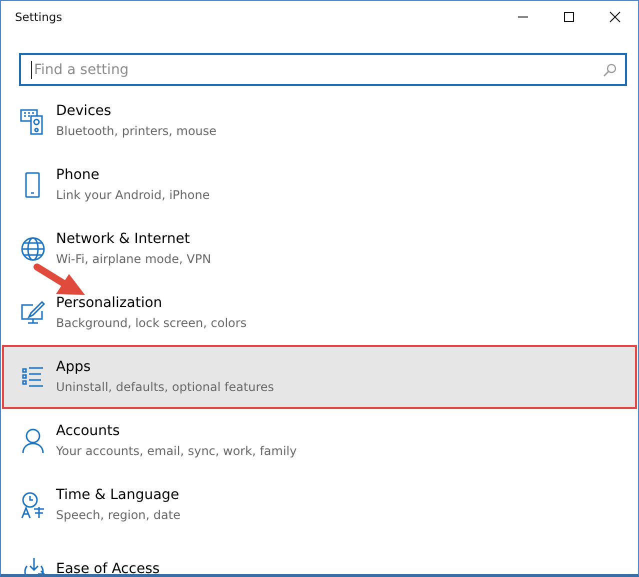 The width and height of the screenshot is (639, 577). What do you see at coordinates (569, 17) in the screenshot?
I see `maximize-icon` at bounding box center [569, 17].